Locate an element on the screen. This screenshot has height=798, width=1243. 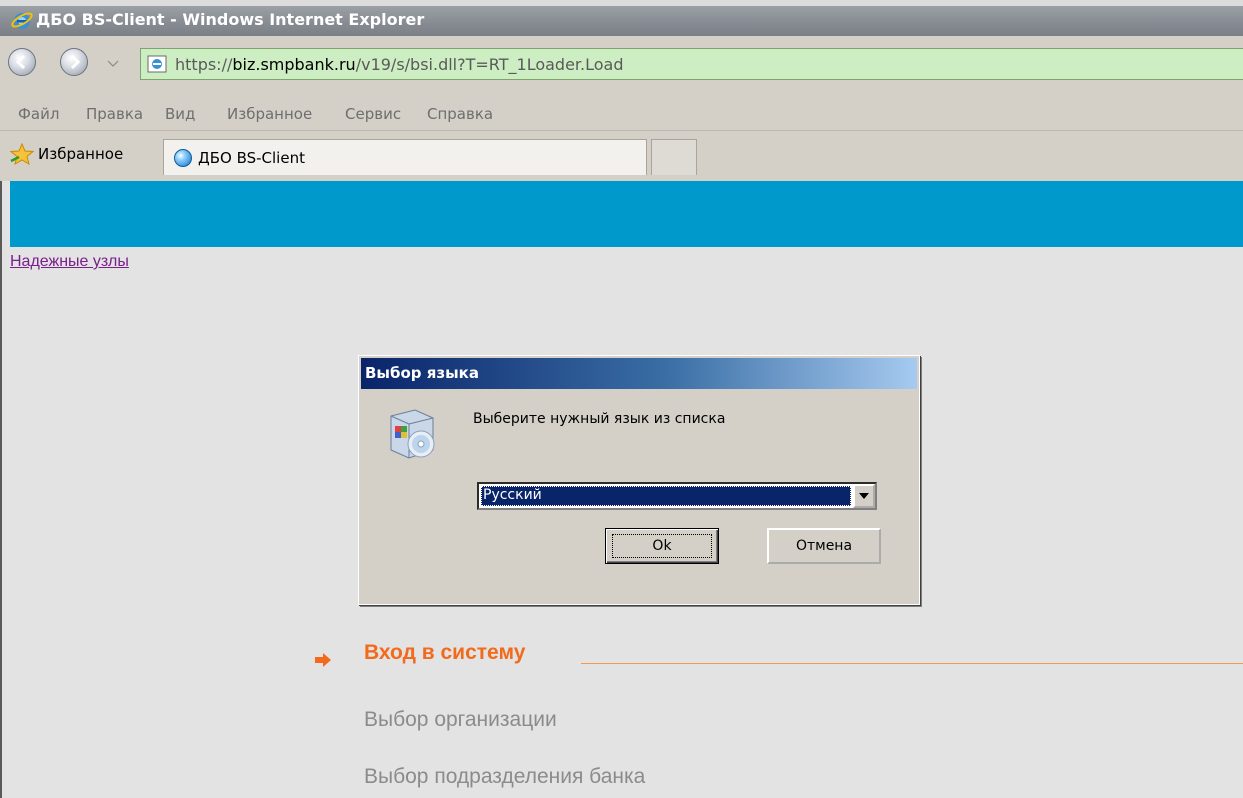
trusted-sites-link-text: Надежные узлы is located at coordinates (69, 261).